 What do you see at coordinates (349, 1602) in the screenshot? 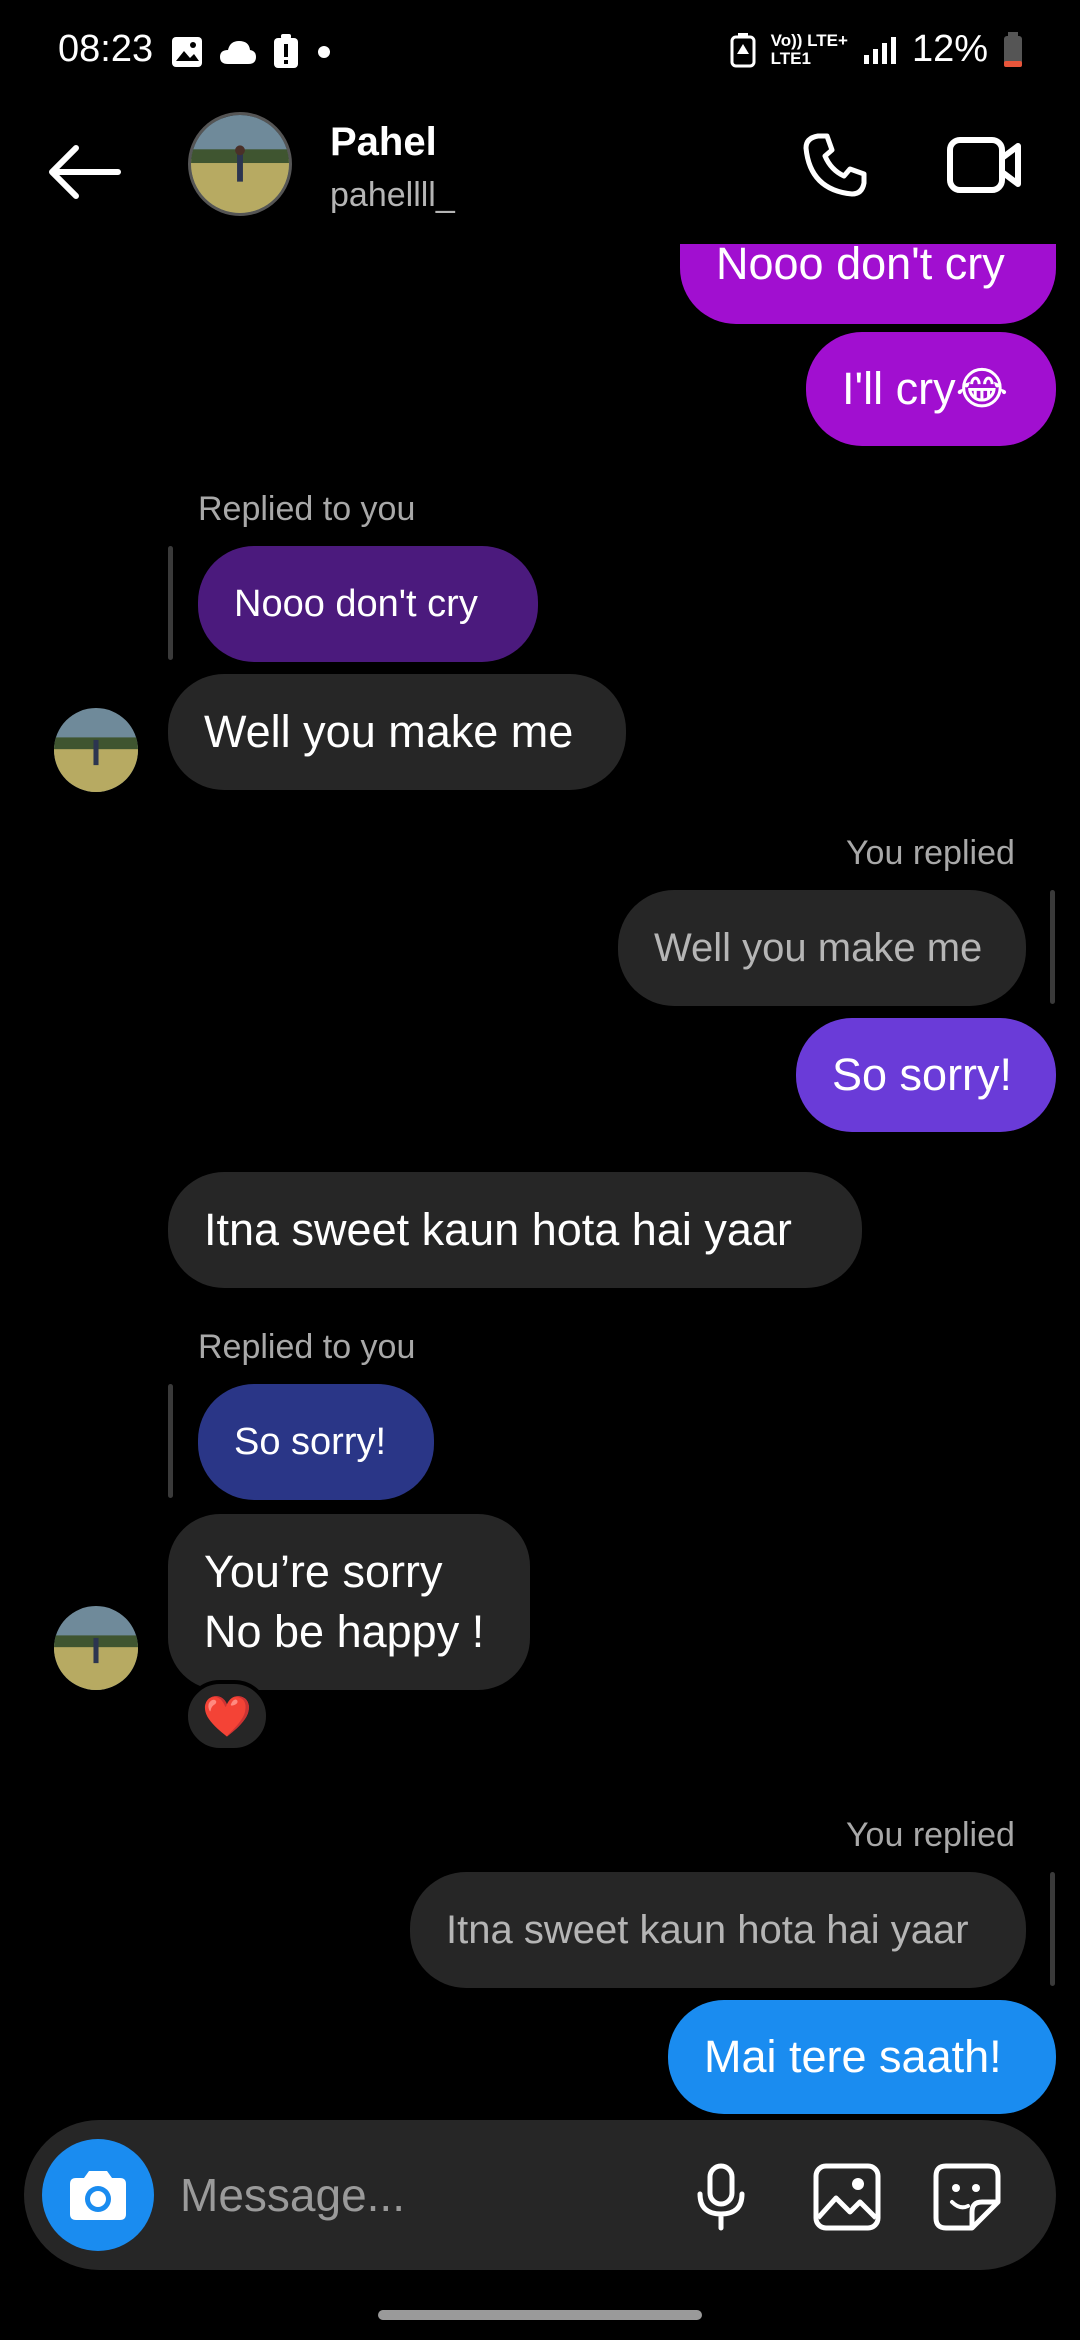
I see `received-message: You’re sorry No be happy !` at bounding box center [349, 1602].